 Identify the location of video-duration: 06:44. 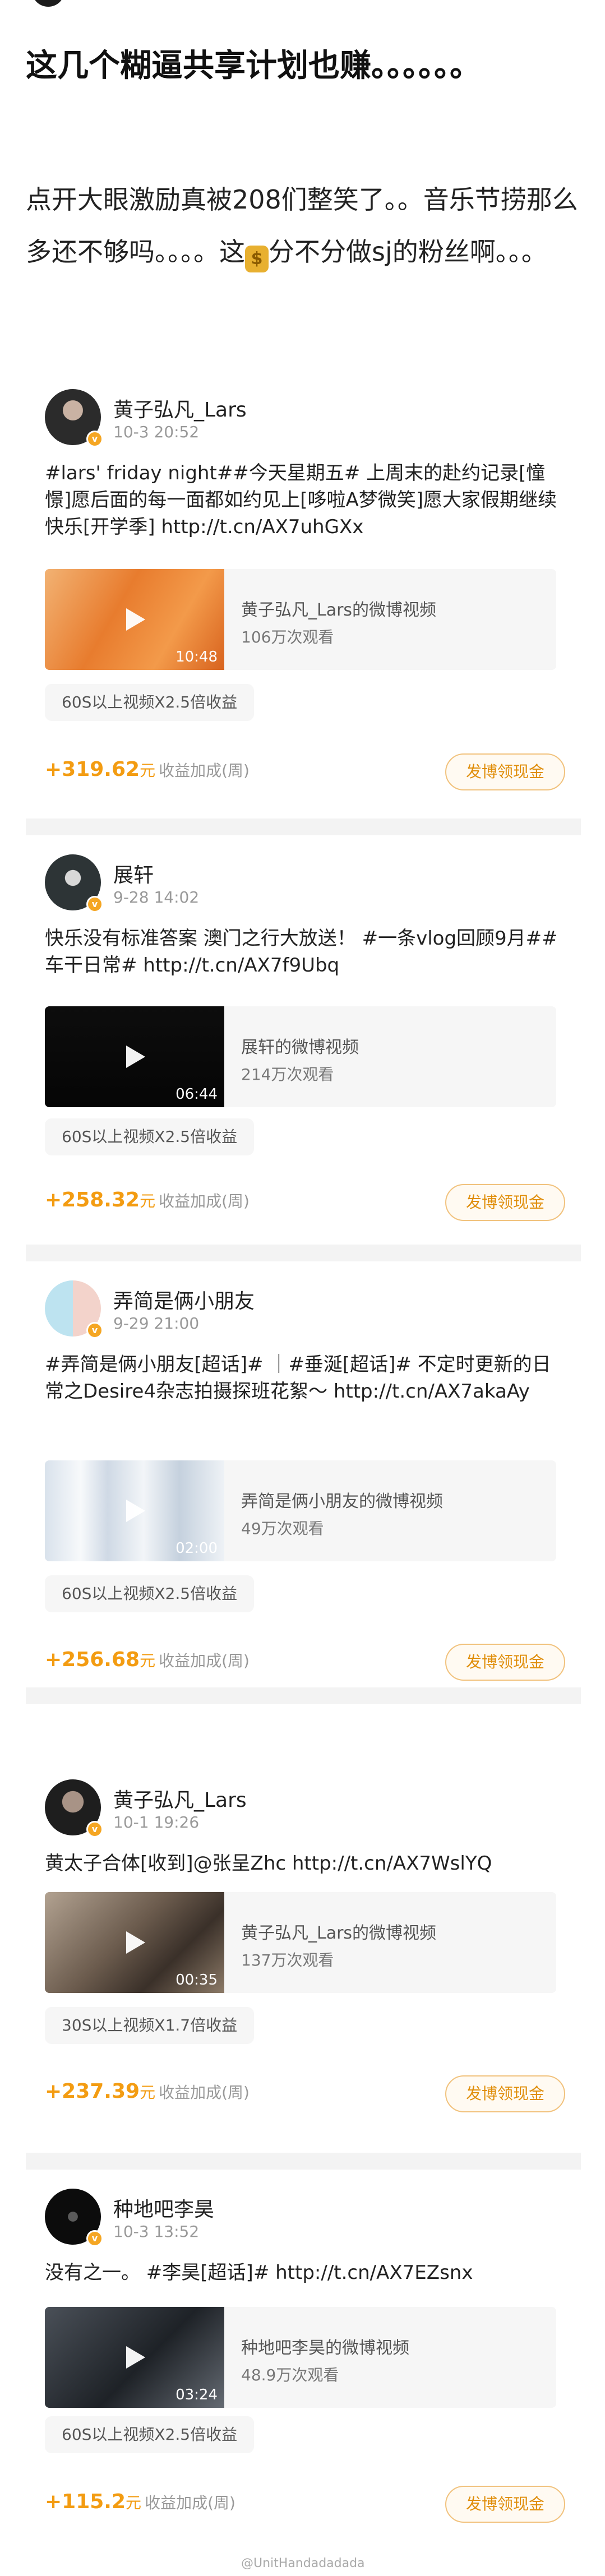
(197, 1094).